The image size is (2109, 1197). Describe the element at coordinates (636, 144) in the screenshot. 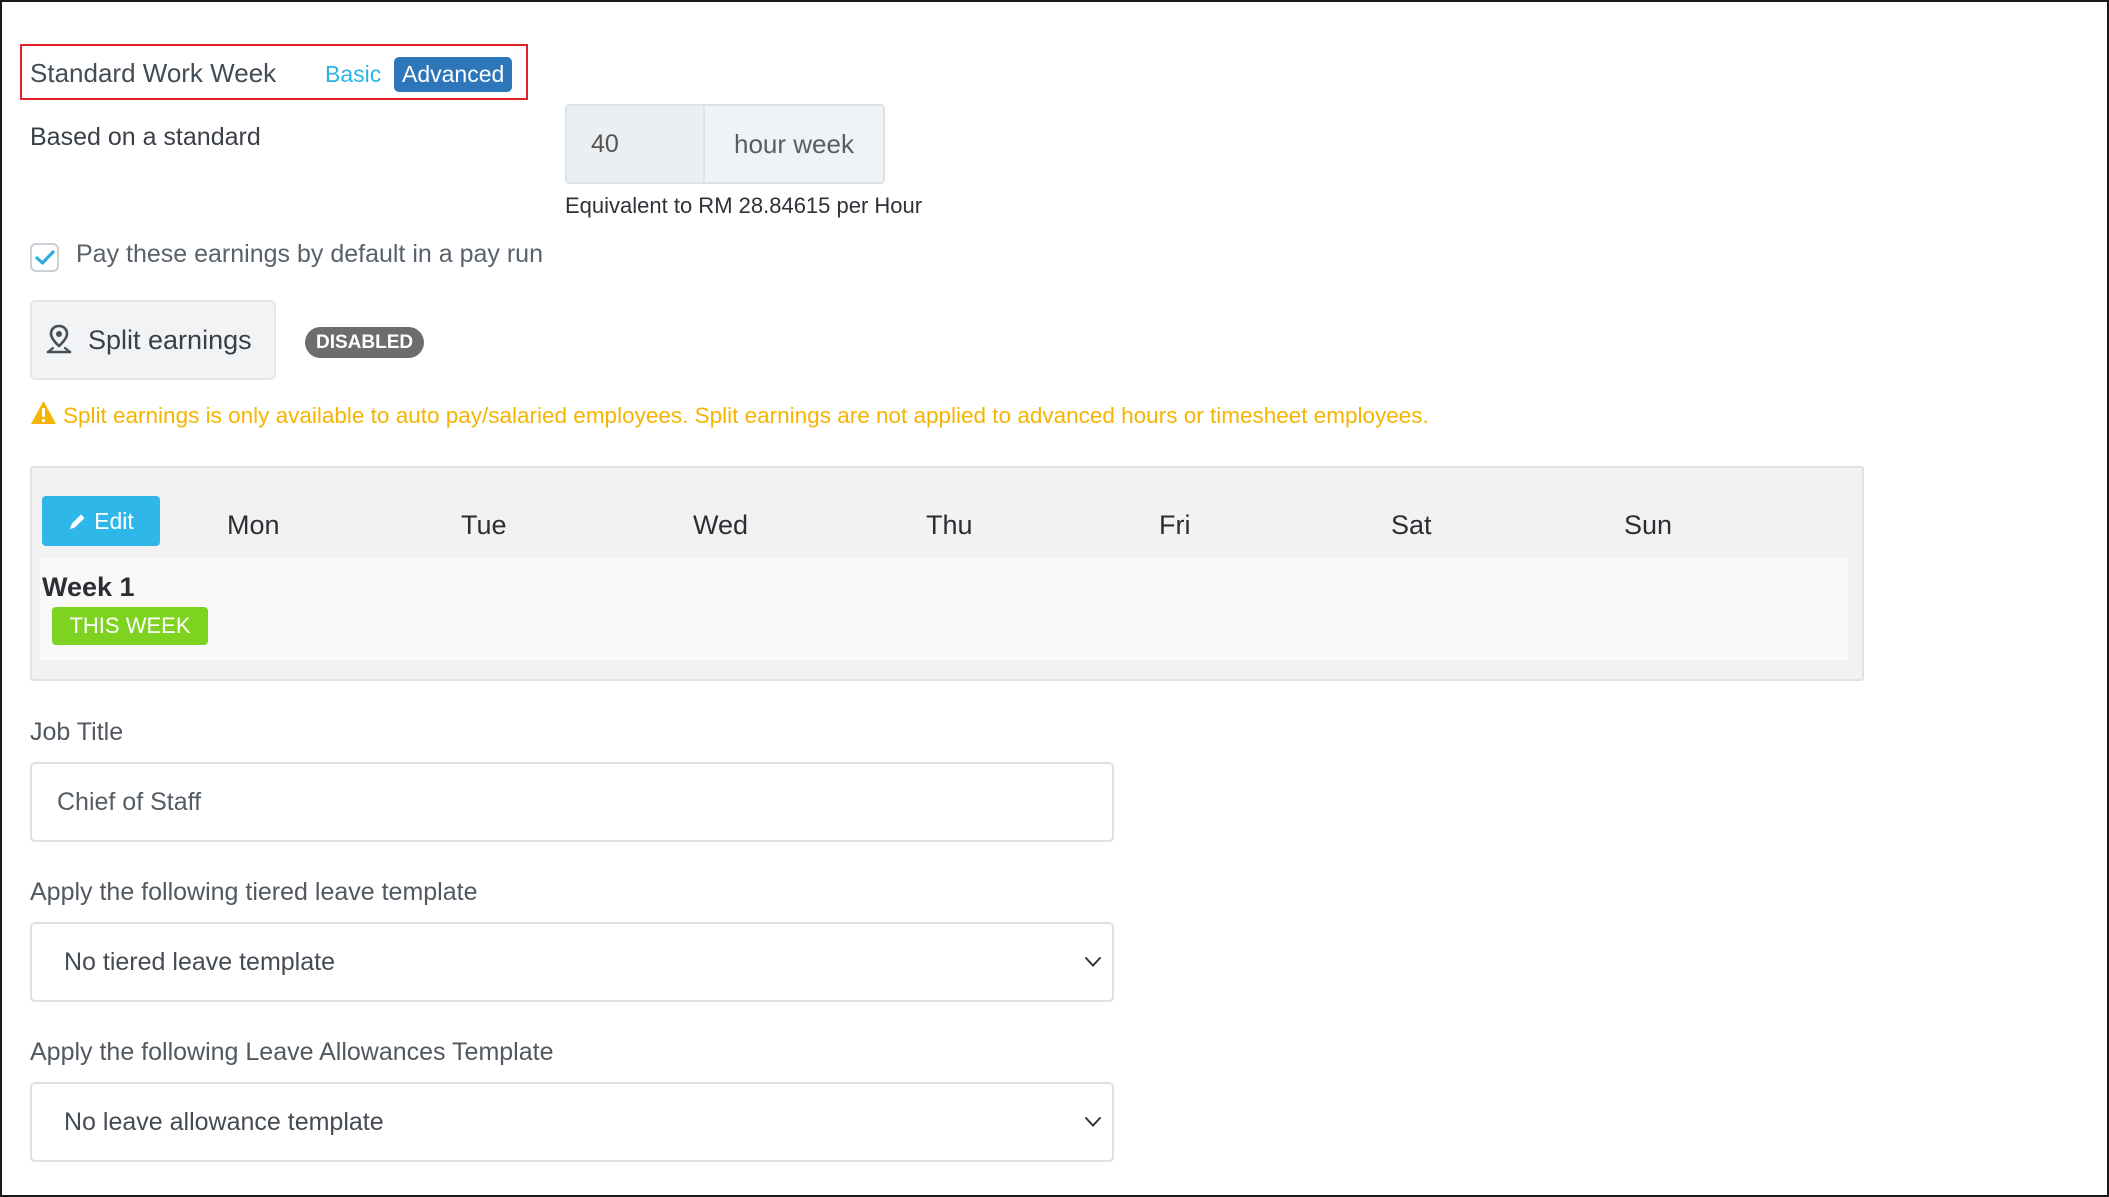

I see `hours-input` at that location.